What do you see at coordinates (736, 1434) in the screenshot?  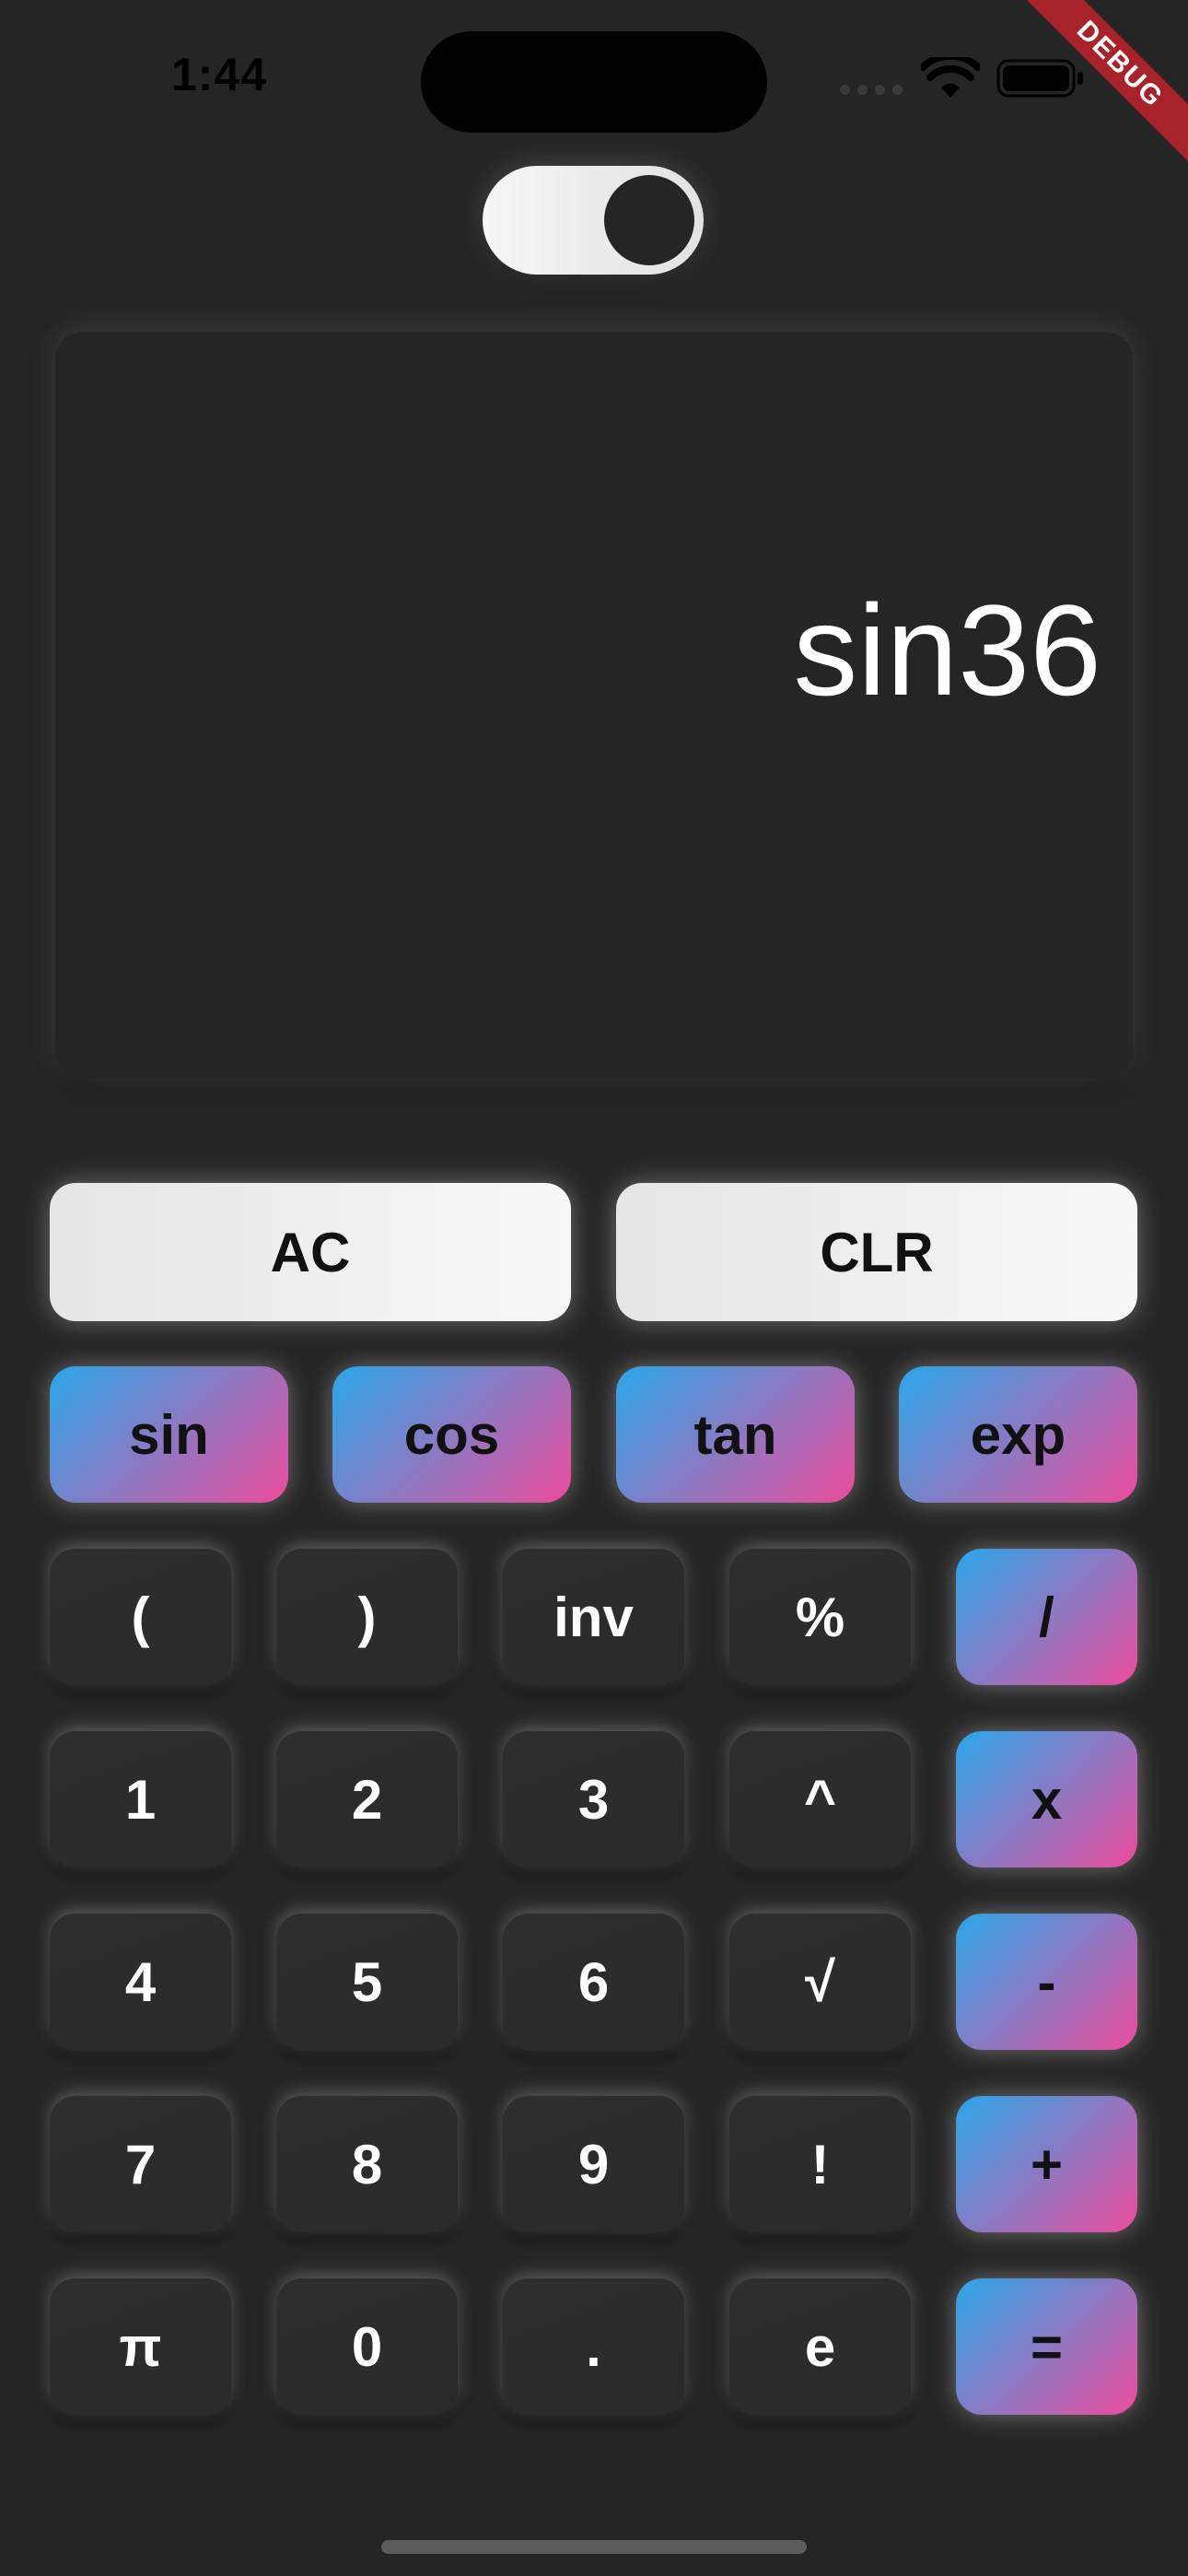 I see `tan-button: tan` at bounding box center [736, 1434].